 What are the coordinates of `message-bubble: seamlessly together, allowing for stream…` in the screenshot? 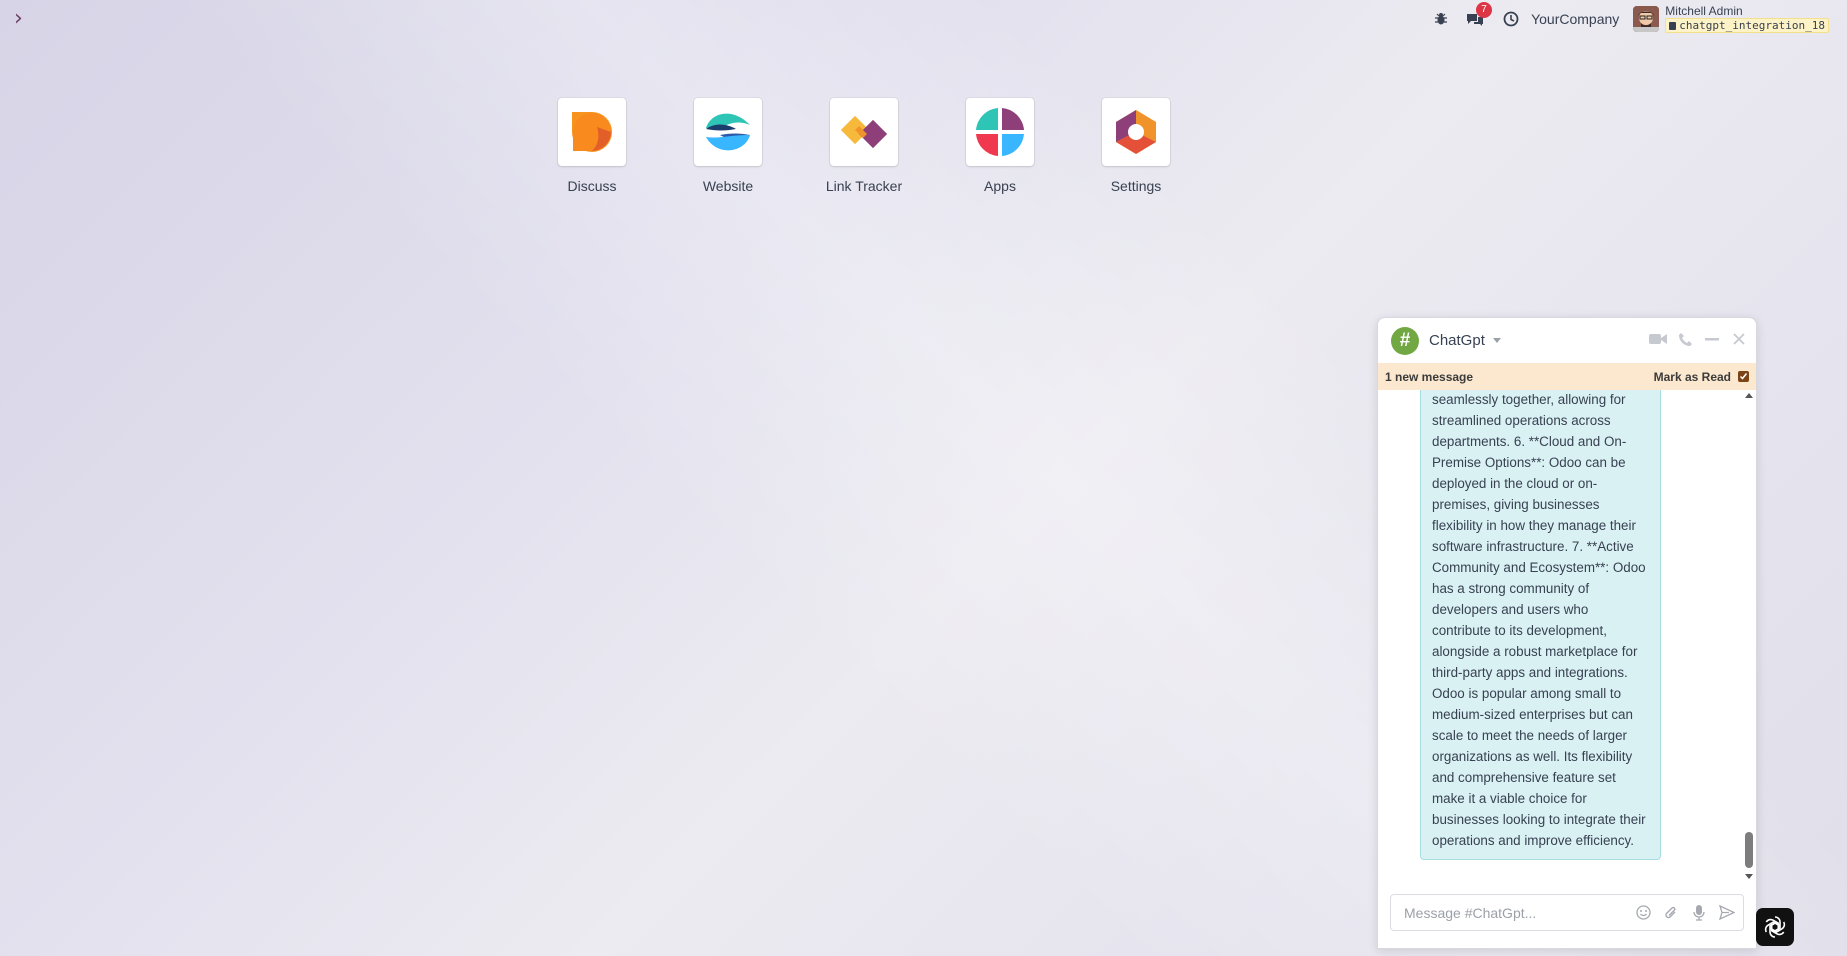 It's located at (1540, 625).